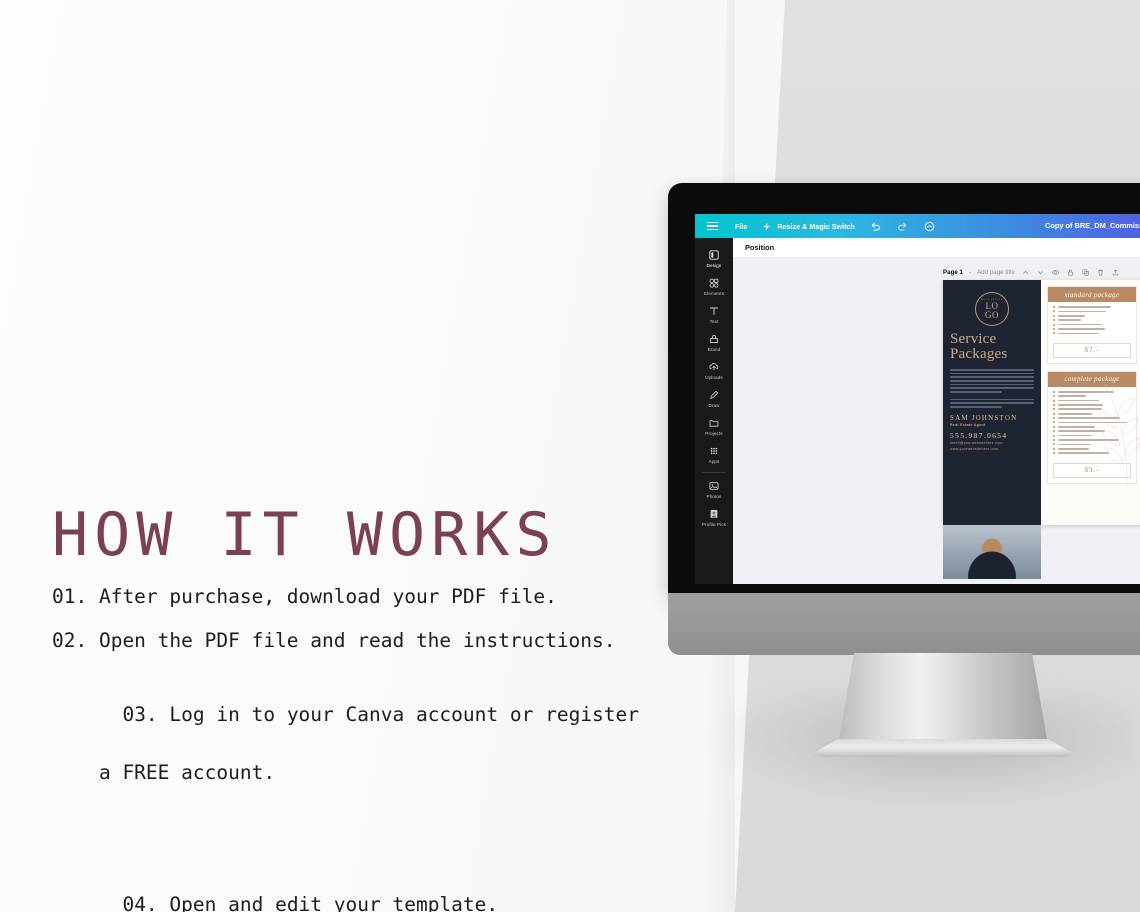 Image resolution: width=1140 pixels, height=912 pixels. I want to click on sidebar-label: Brand, so click(714, 349).